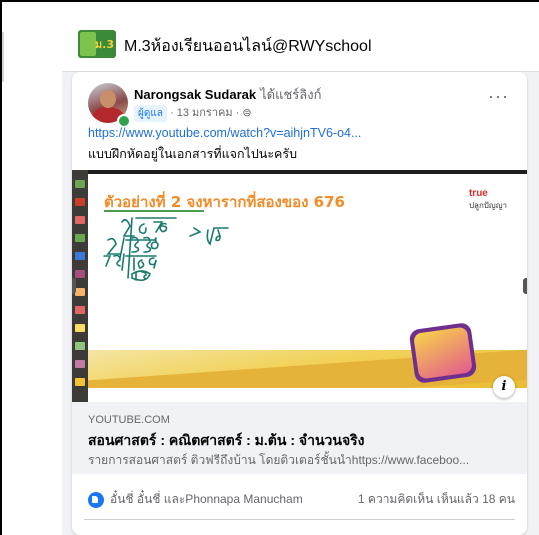  Describe the element at coordinates (104, 44) in the screenshot. I see `group-logo-text: ม.3` at that location.